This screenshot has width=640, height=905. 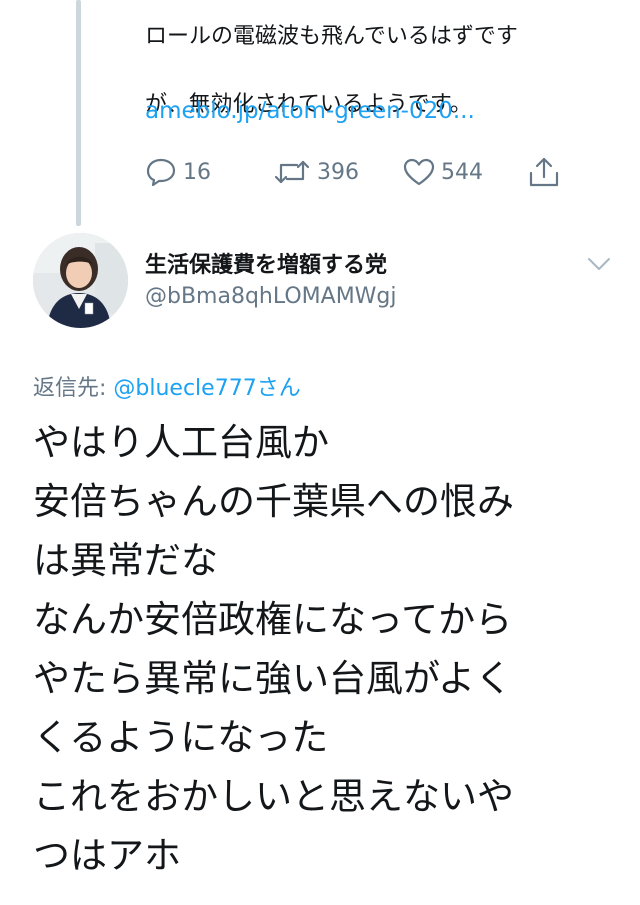 I want to click on thread-connector-line, so click(x=78, y=113).